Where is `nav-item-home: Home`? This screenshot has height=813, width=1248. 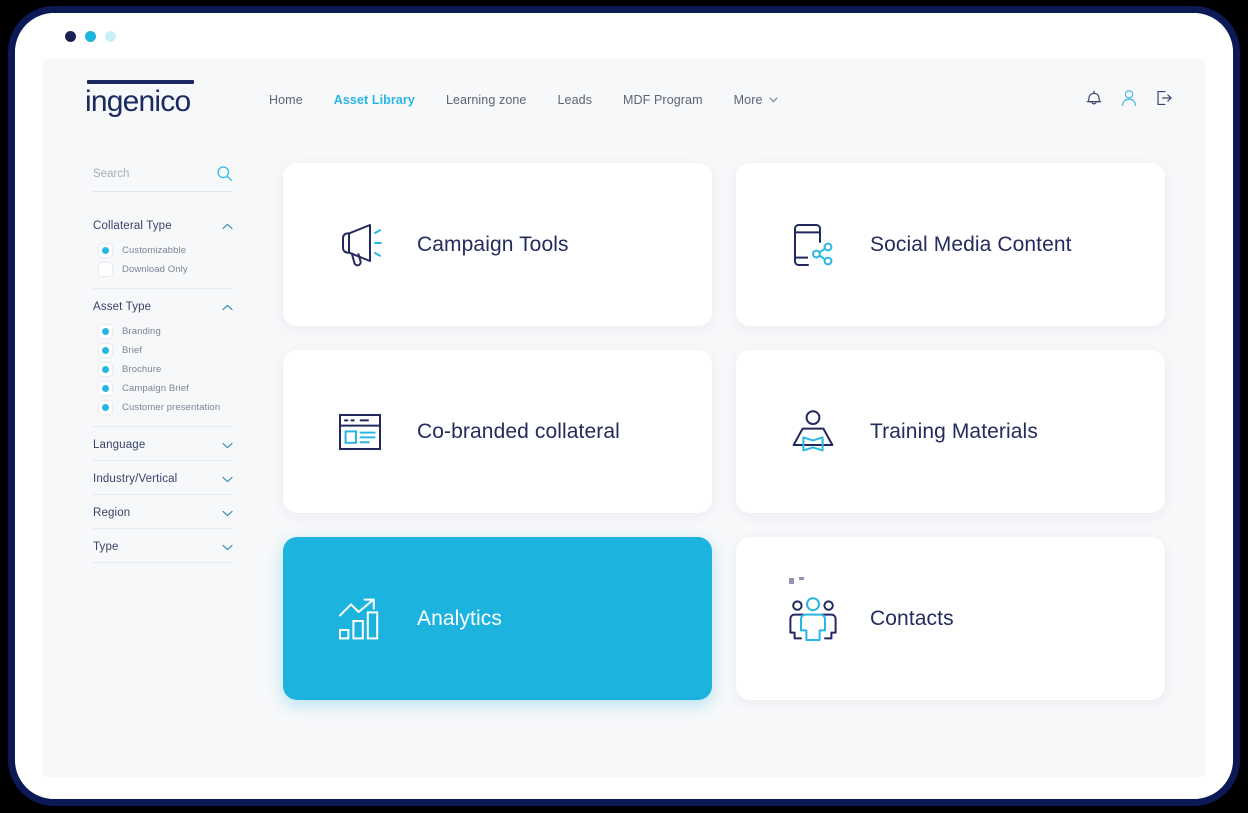 nav-item-home: Home is located at coordinates (286, 100).